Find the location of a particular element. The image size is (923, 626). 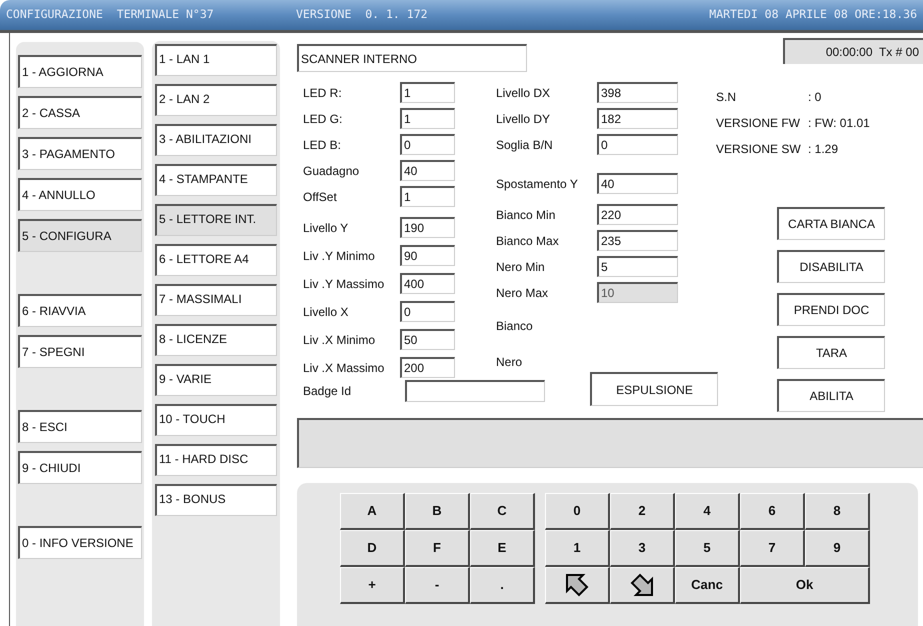

menu-button: 7 - MASSIMALI is located at coordinates (216, 300).